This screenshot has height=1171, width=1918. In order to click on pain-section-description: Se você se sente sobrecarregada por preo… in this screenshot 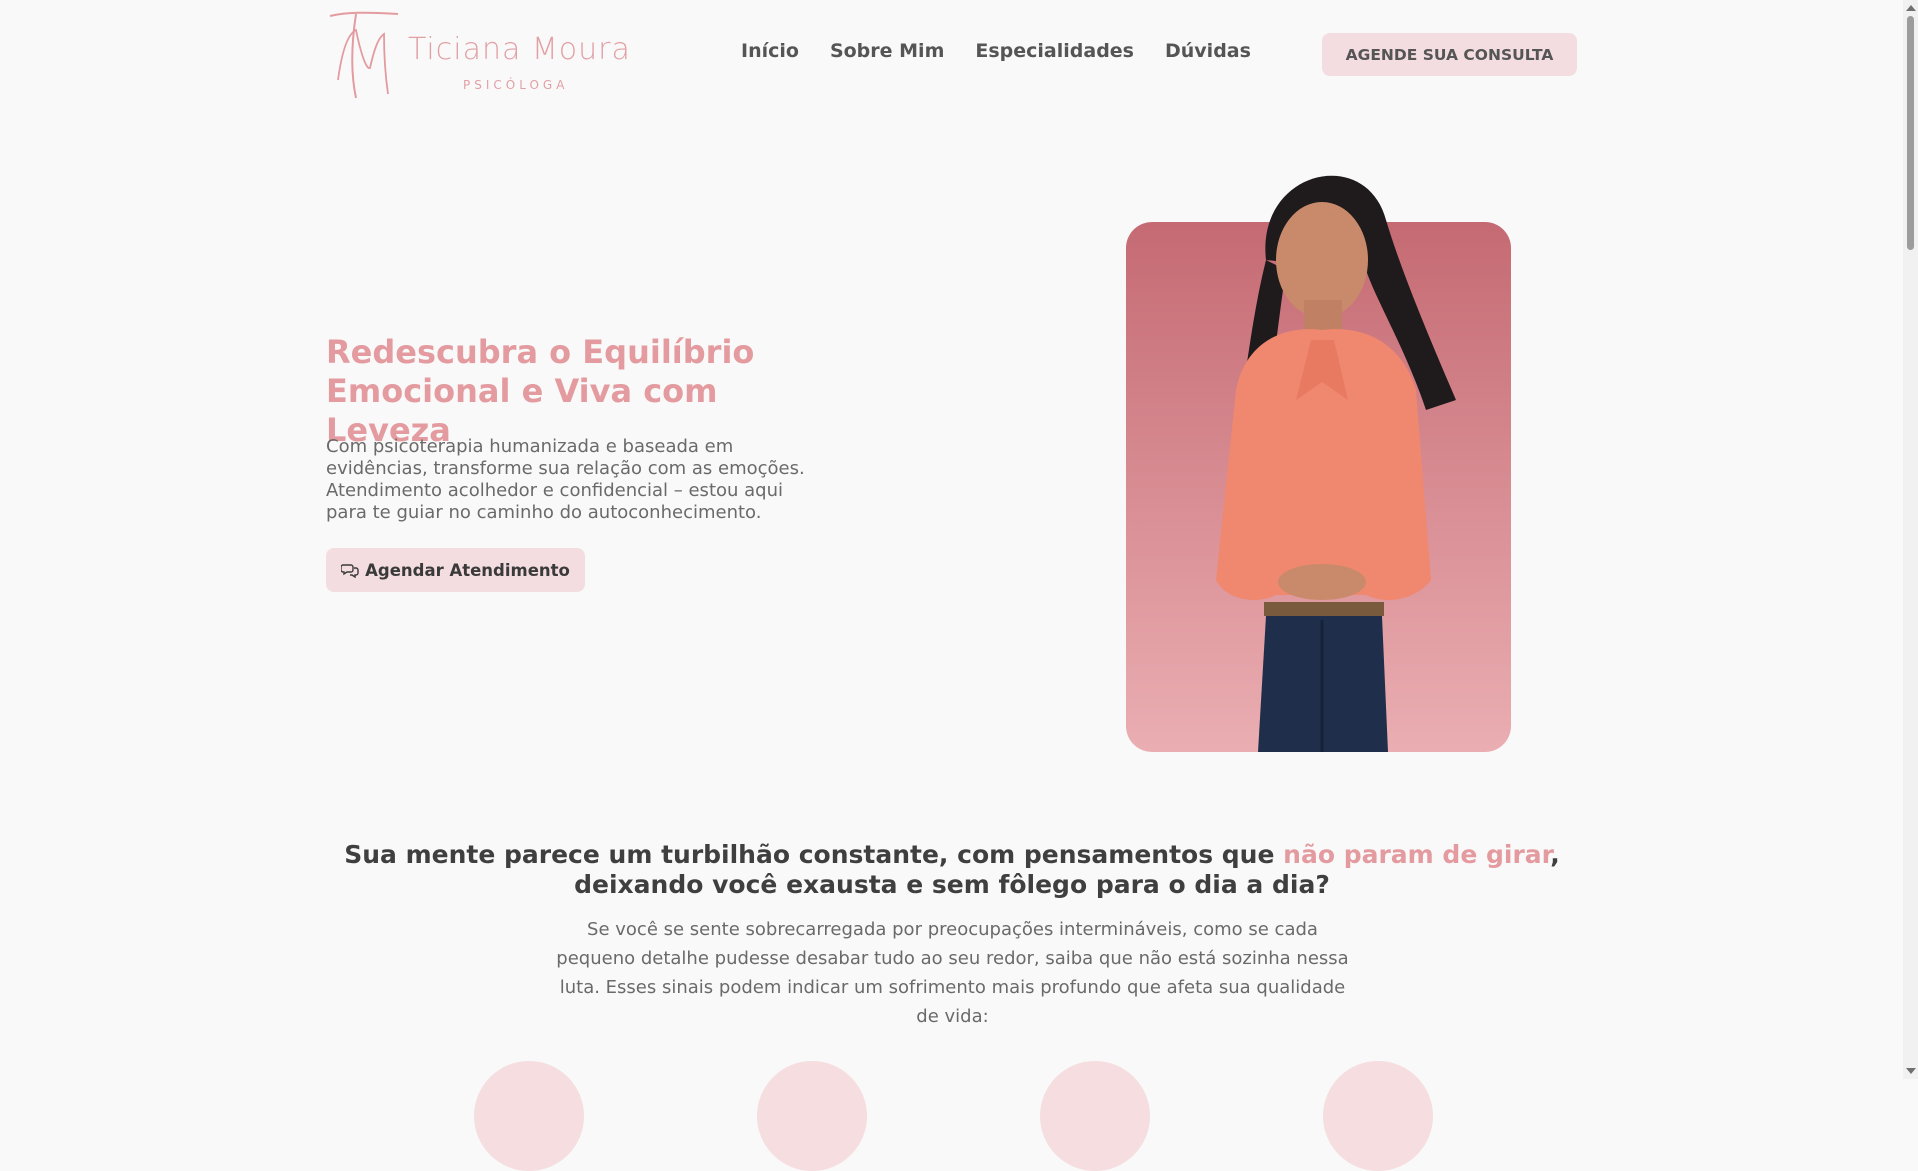, I will do `click(952, 973)`.